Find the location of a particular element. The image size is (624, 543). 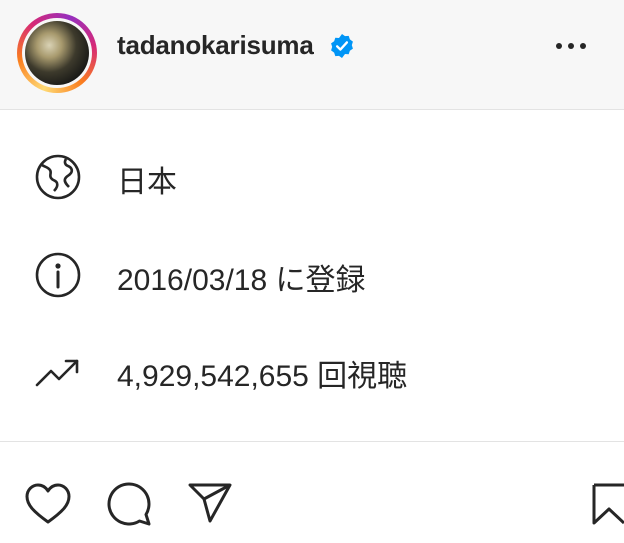

divider is located at coordinates (312, 441).